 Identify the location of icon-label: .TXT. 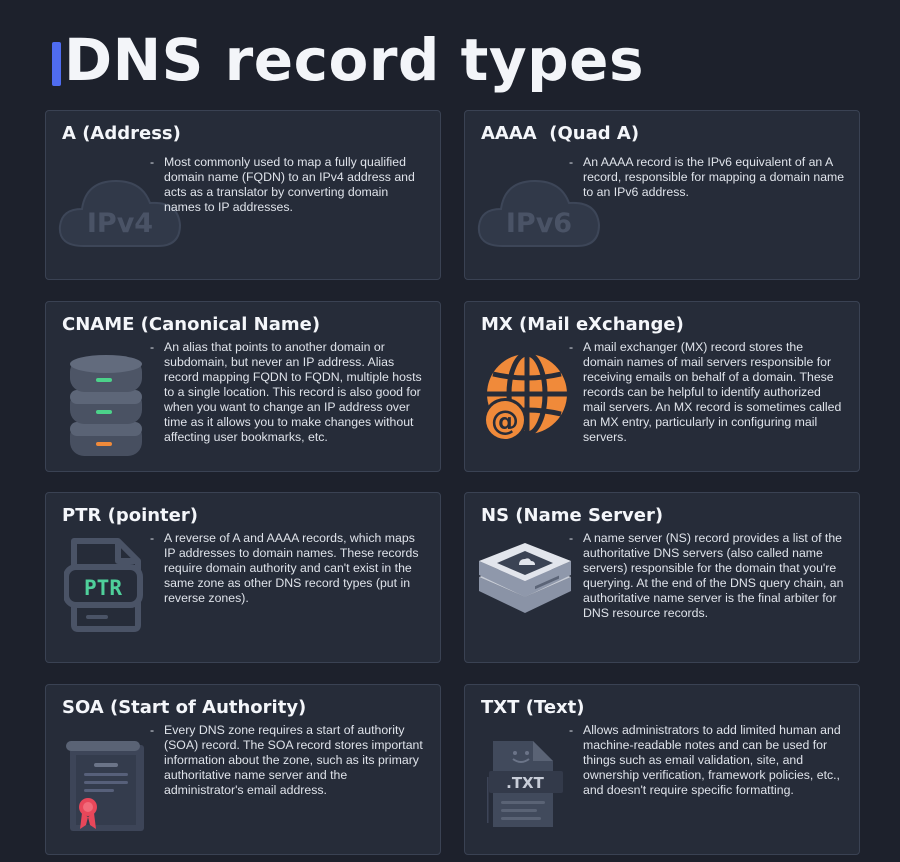
(525, 783).